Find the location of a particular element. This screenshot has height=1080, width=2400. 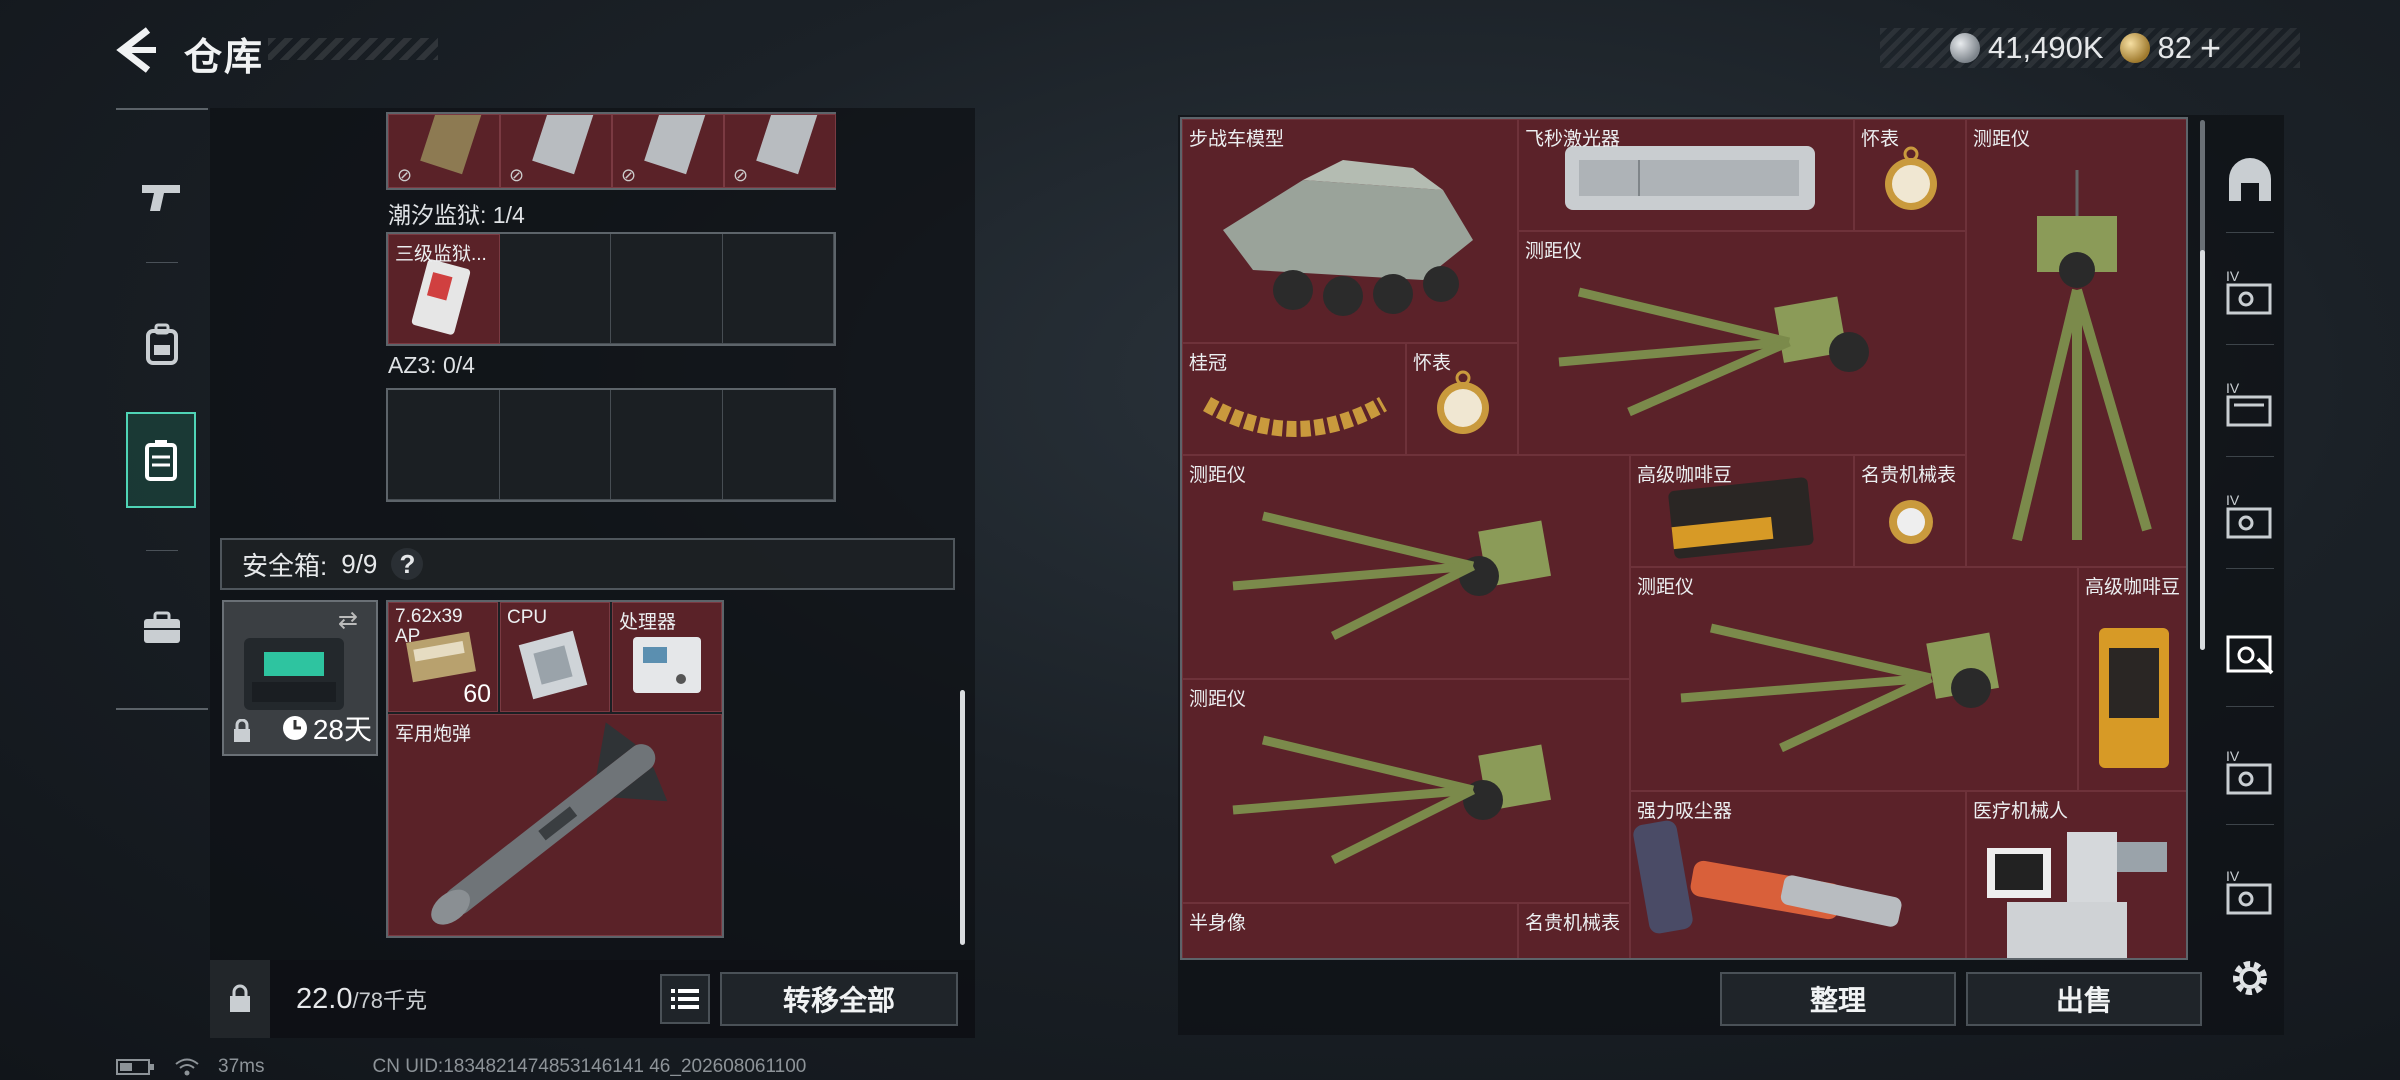

dome-icon is located at coordinates (2250, 179).